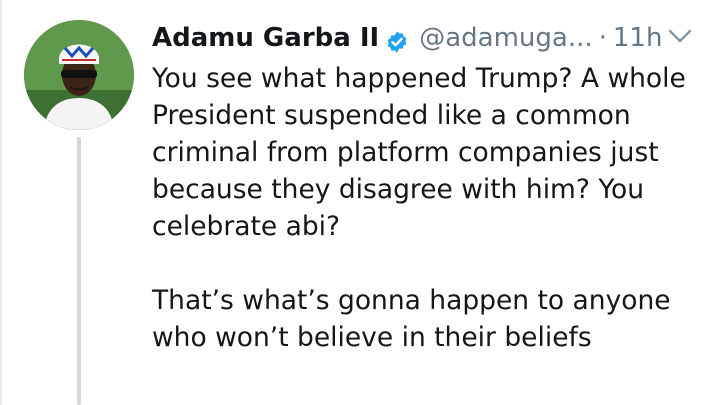 This screenshot has height=405, width=720. I want to click on tweet-header: Adamu Garba II @adamuga... · 11h, so click(407, 38).